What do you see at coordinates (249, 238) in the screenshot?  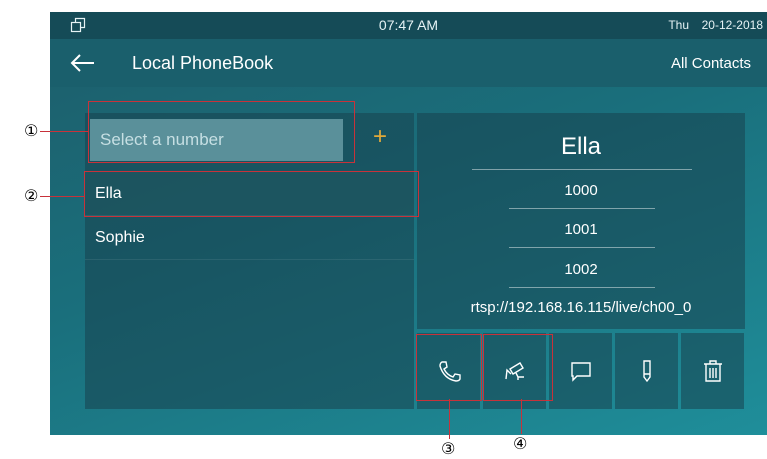 I see `contact-item-sophie: Sophie` at bounding box center [249, 238].